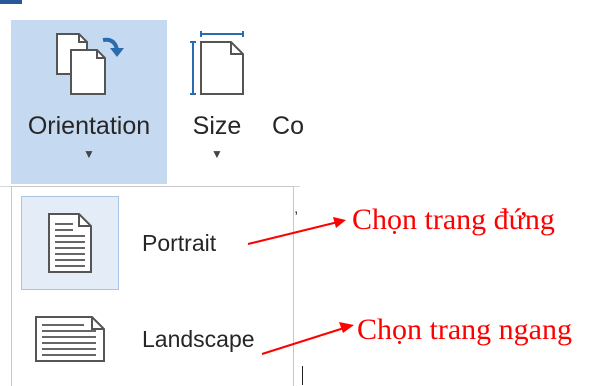  What do you see at coordinates (198, 339) in the screenshot?
I see `menu-item-label: Landscape` at bounding box center [198, 339].